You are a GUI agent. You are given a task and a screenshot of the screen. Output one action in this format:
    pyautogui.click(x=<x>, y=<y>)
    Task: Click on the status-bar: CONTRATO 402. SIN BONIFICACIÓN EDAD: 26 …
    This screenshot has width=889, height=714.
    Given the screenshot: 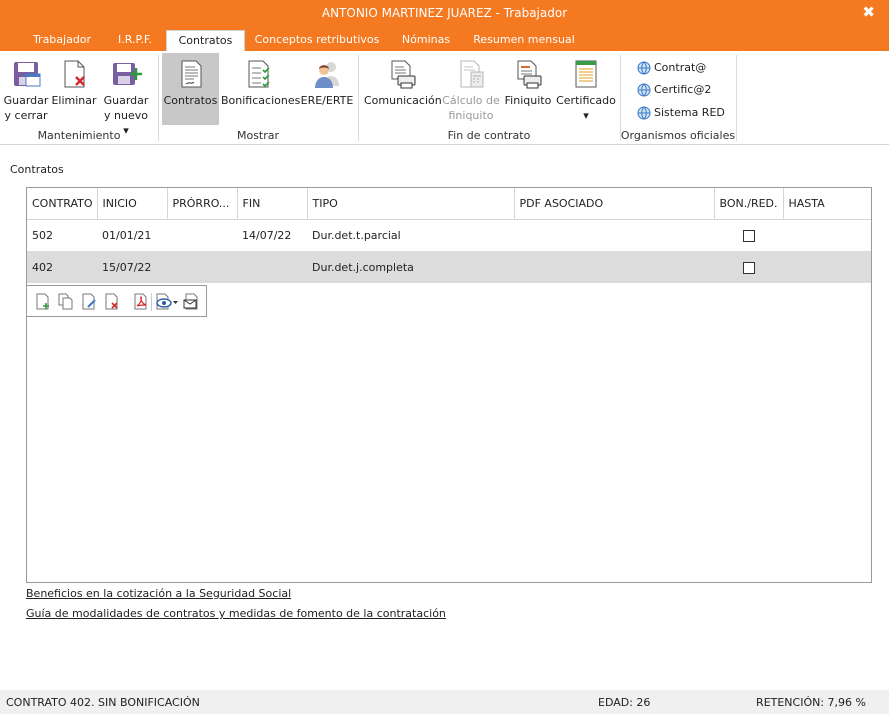 What is the action you would take?
    pyautogui.click(x=444, y=702)
    